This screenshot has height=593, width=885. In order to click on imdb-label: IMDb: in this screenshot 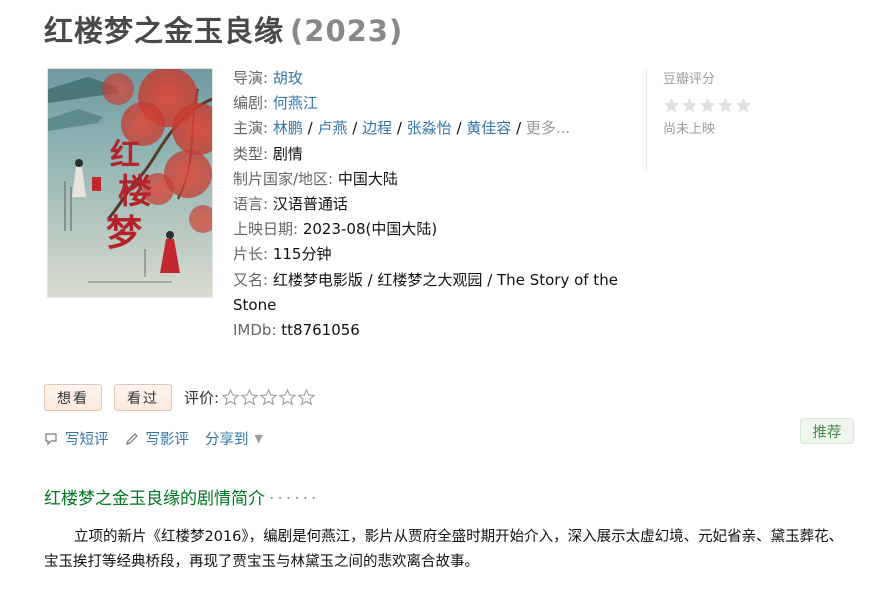, I will do `click(255, 330)`.